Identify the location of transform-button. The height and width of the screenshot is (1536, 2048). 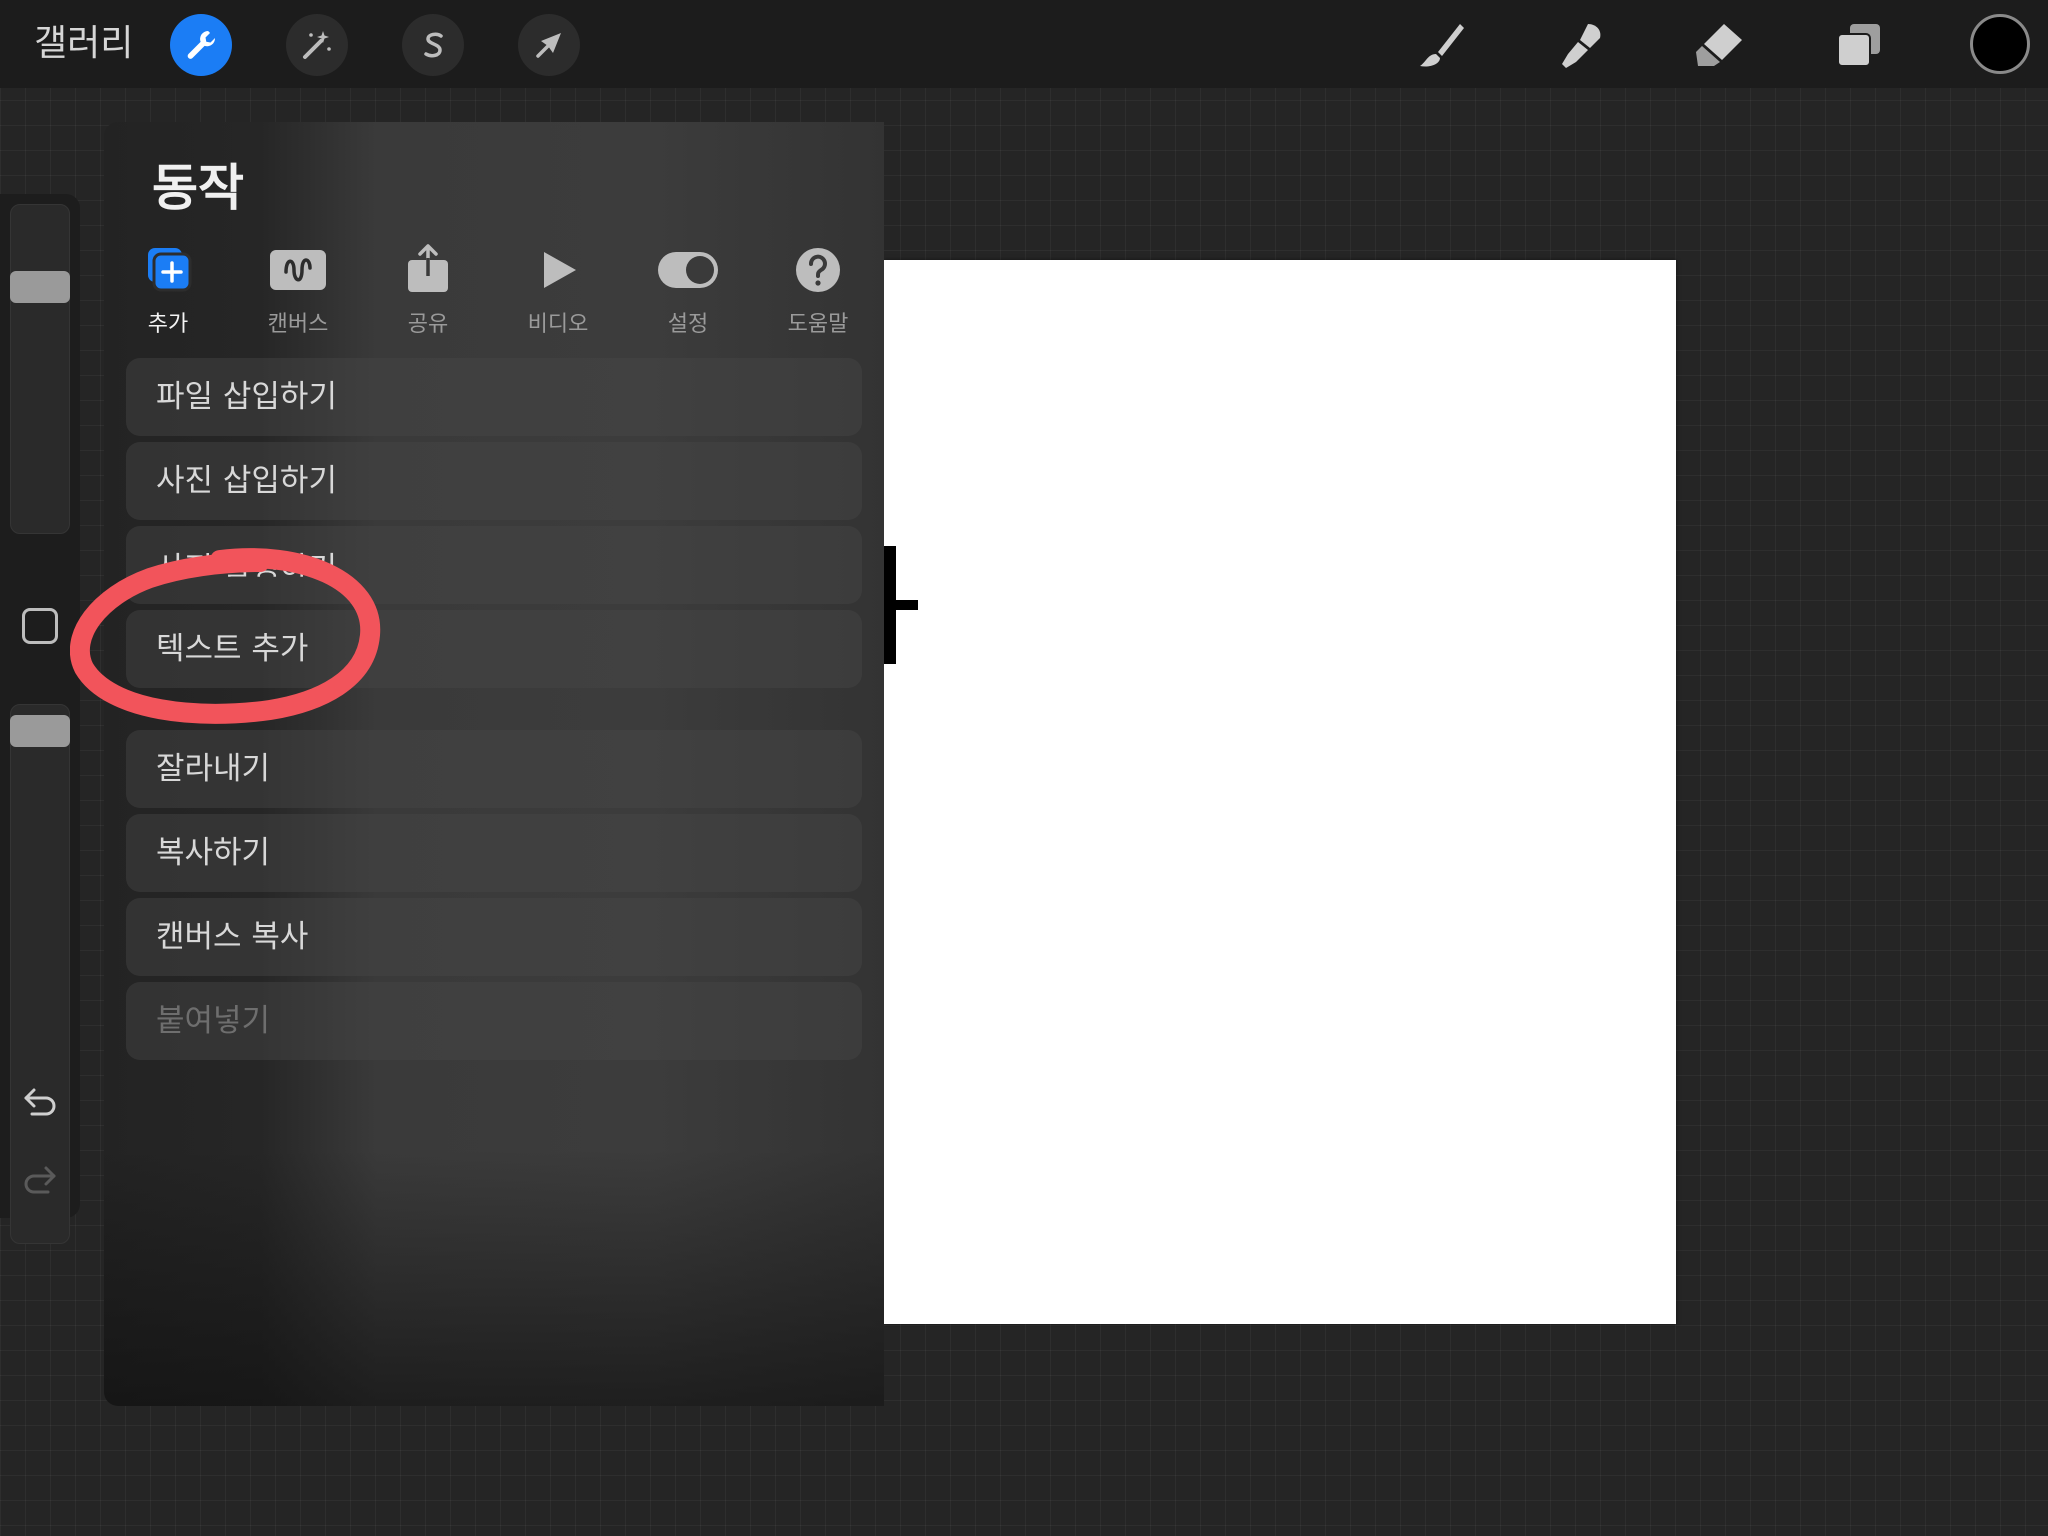
(549, 45).